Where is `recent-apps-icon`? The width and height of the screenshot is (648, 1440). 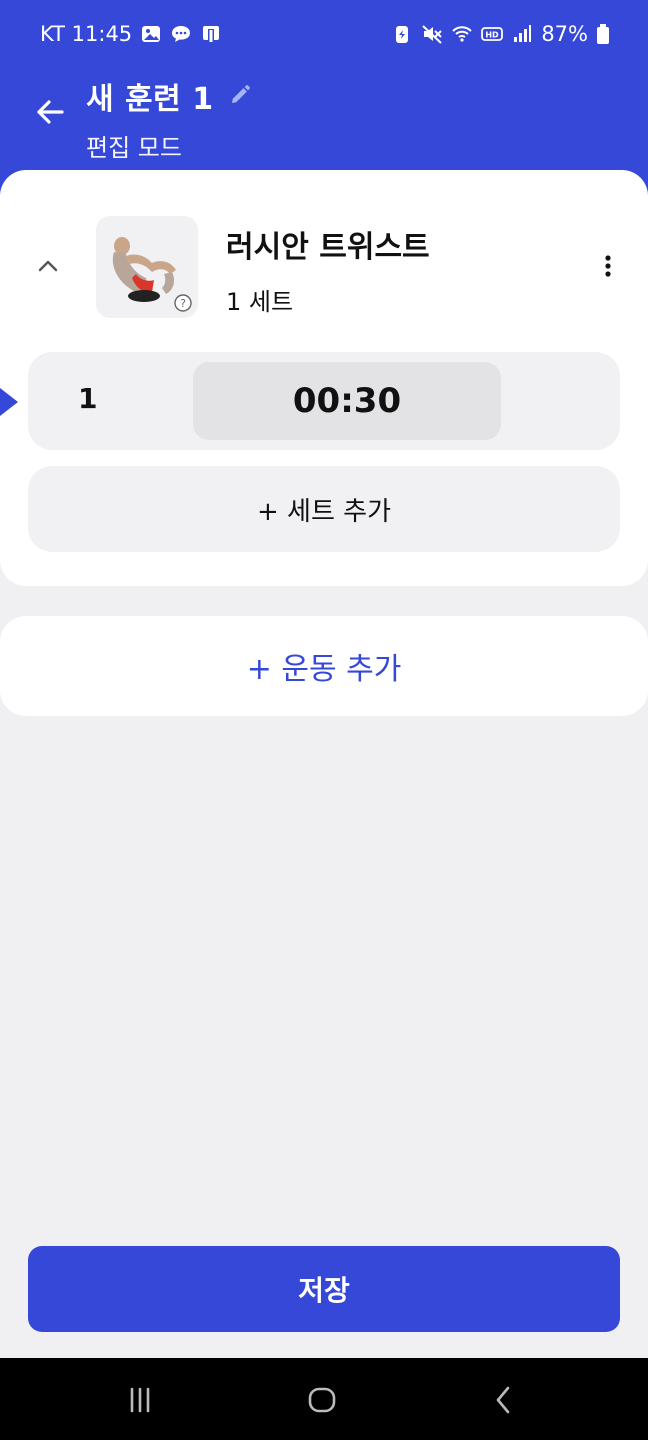 recent-apps-icon is located at coordinates (140, 1400).